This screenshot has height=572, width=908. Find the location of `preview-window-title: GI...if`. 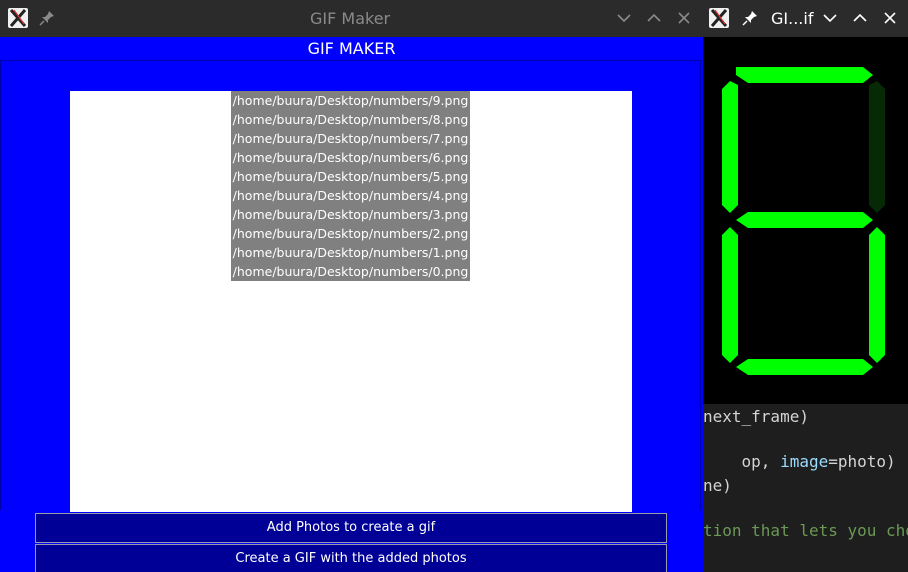

preview-window-title: GI...if is located at coordinates (792, 18).